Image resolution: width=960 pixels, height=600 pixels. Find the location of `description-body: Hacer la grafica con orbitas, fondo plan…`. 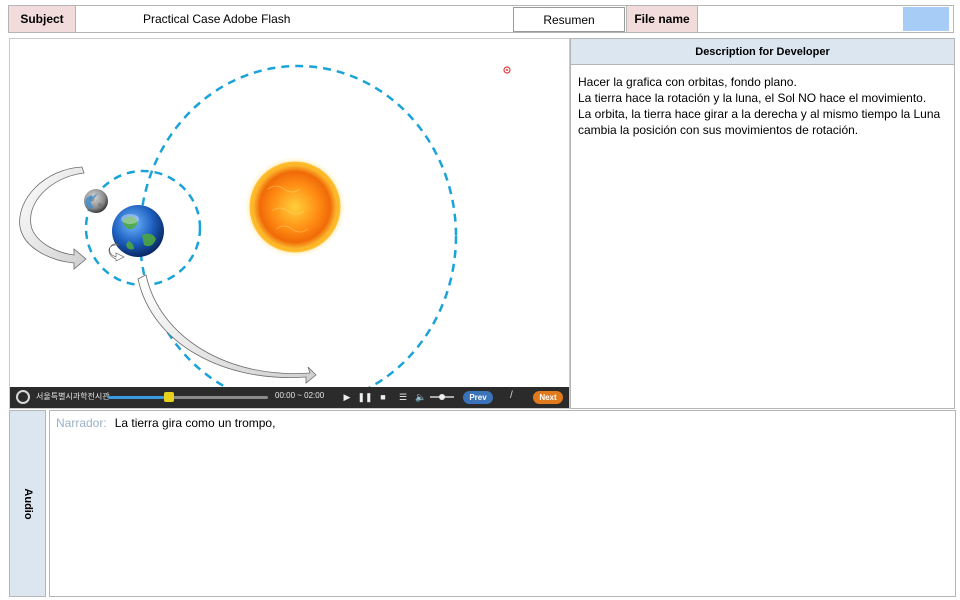

description-body: Hacer la grafica con orbitas, fondo plan… is located at coordinates (762, 101).